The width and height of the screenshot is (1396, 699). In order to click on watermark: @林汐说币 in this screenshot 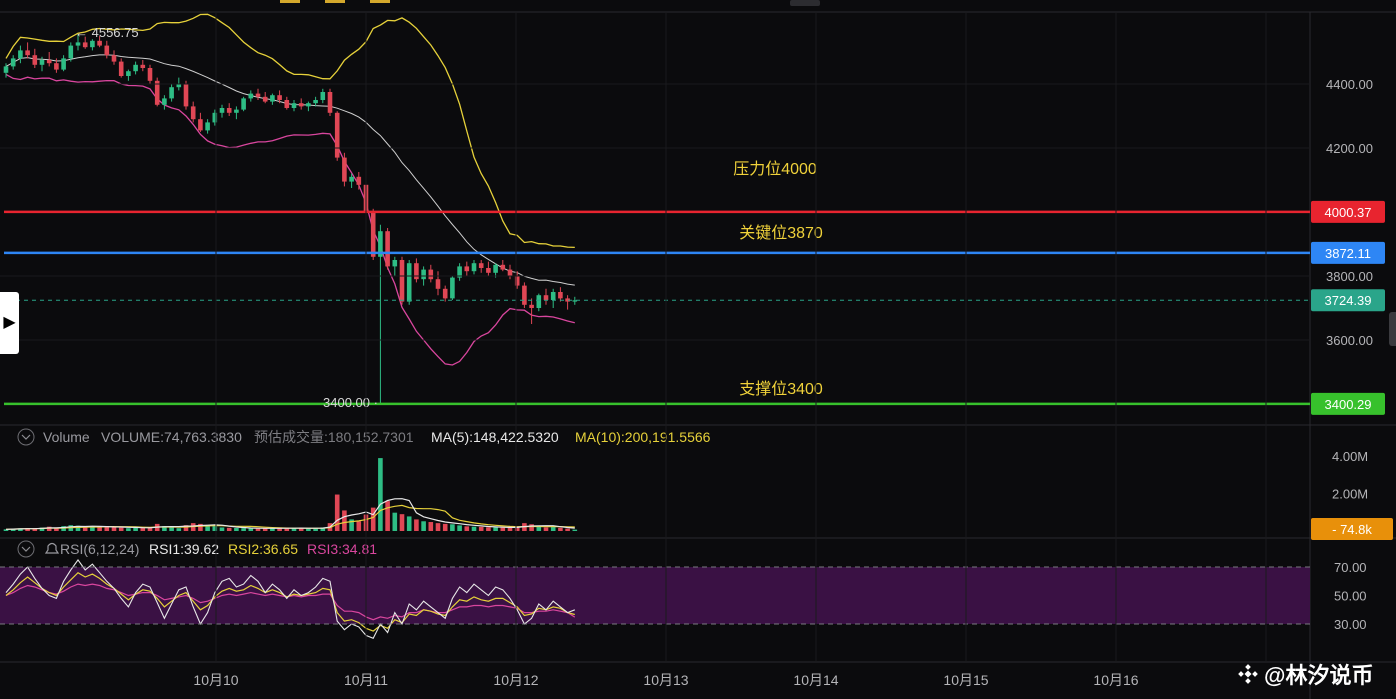, I will do `click(1305, 674)`.